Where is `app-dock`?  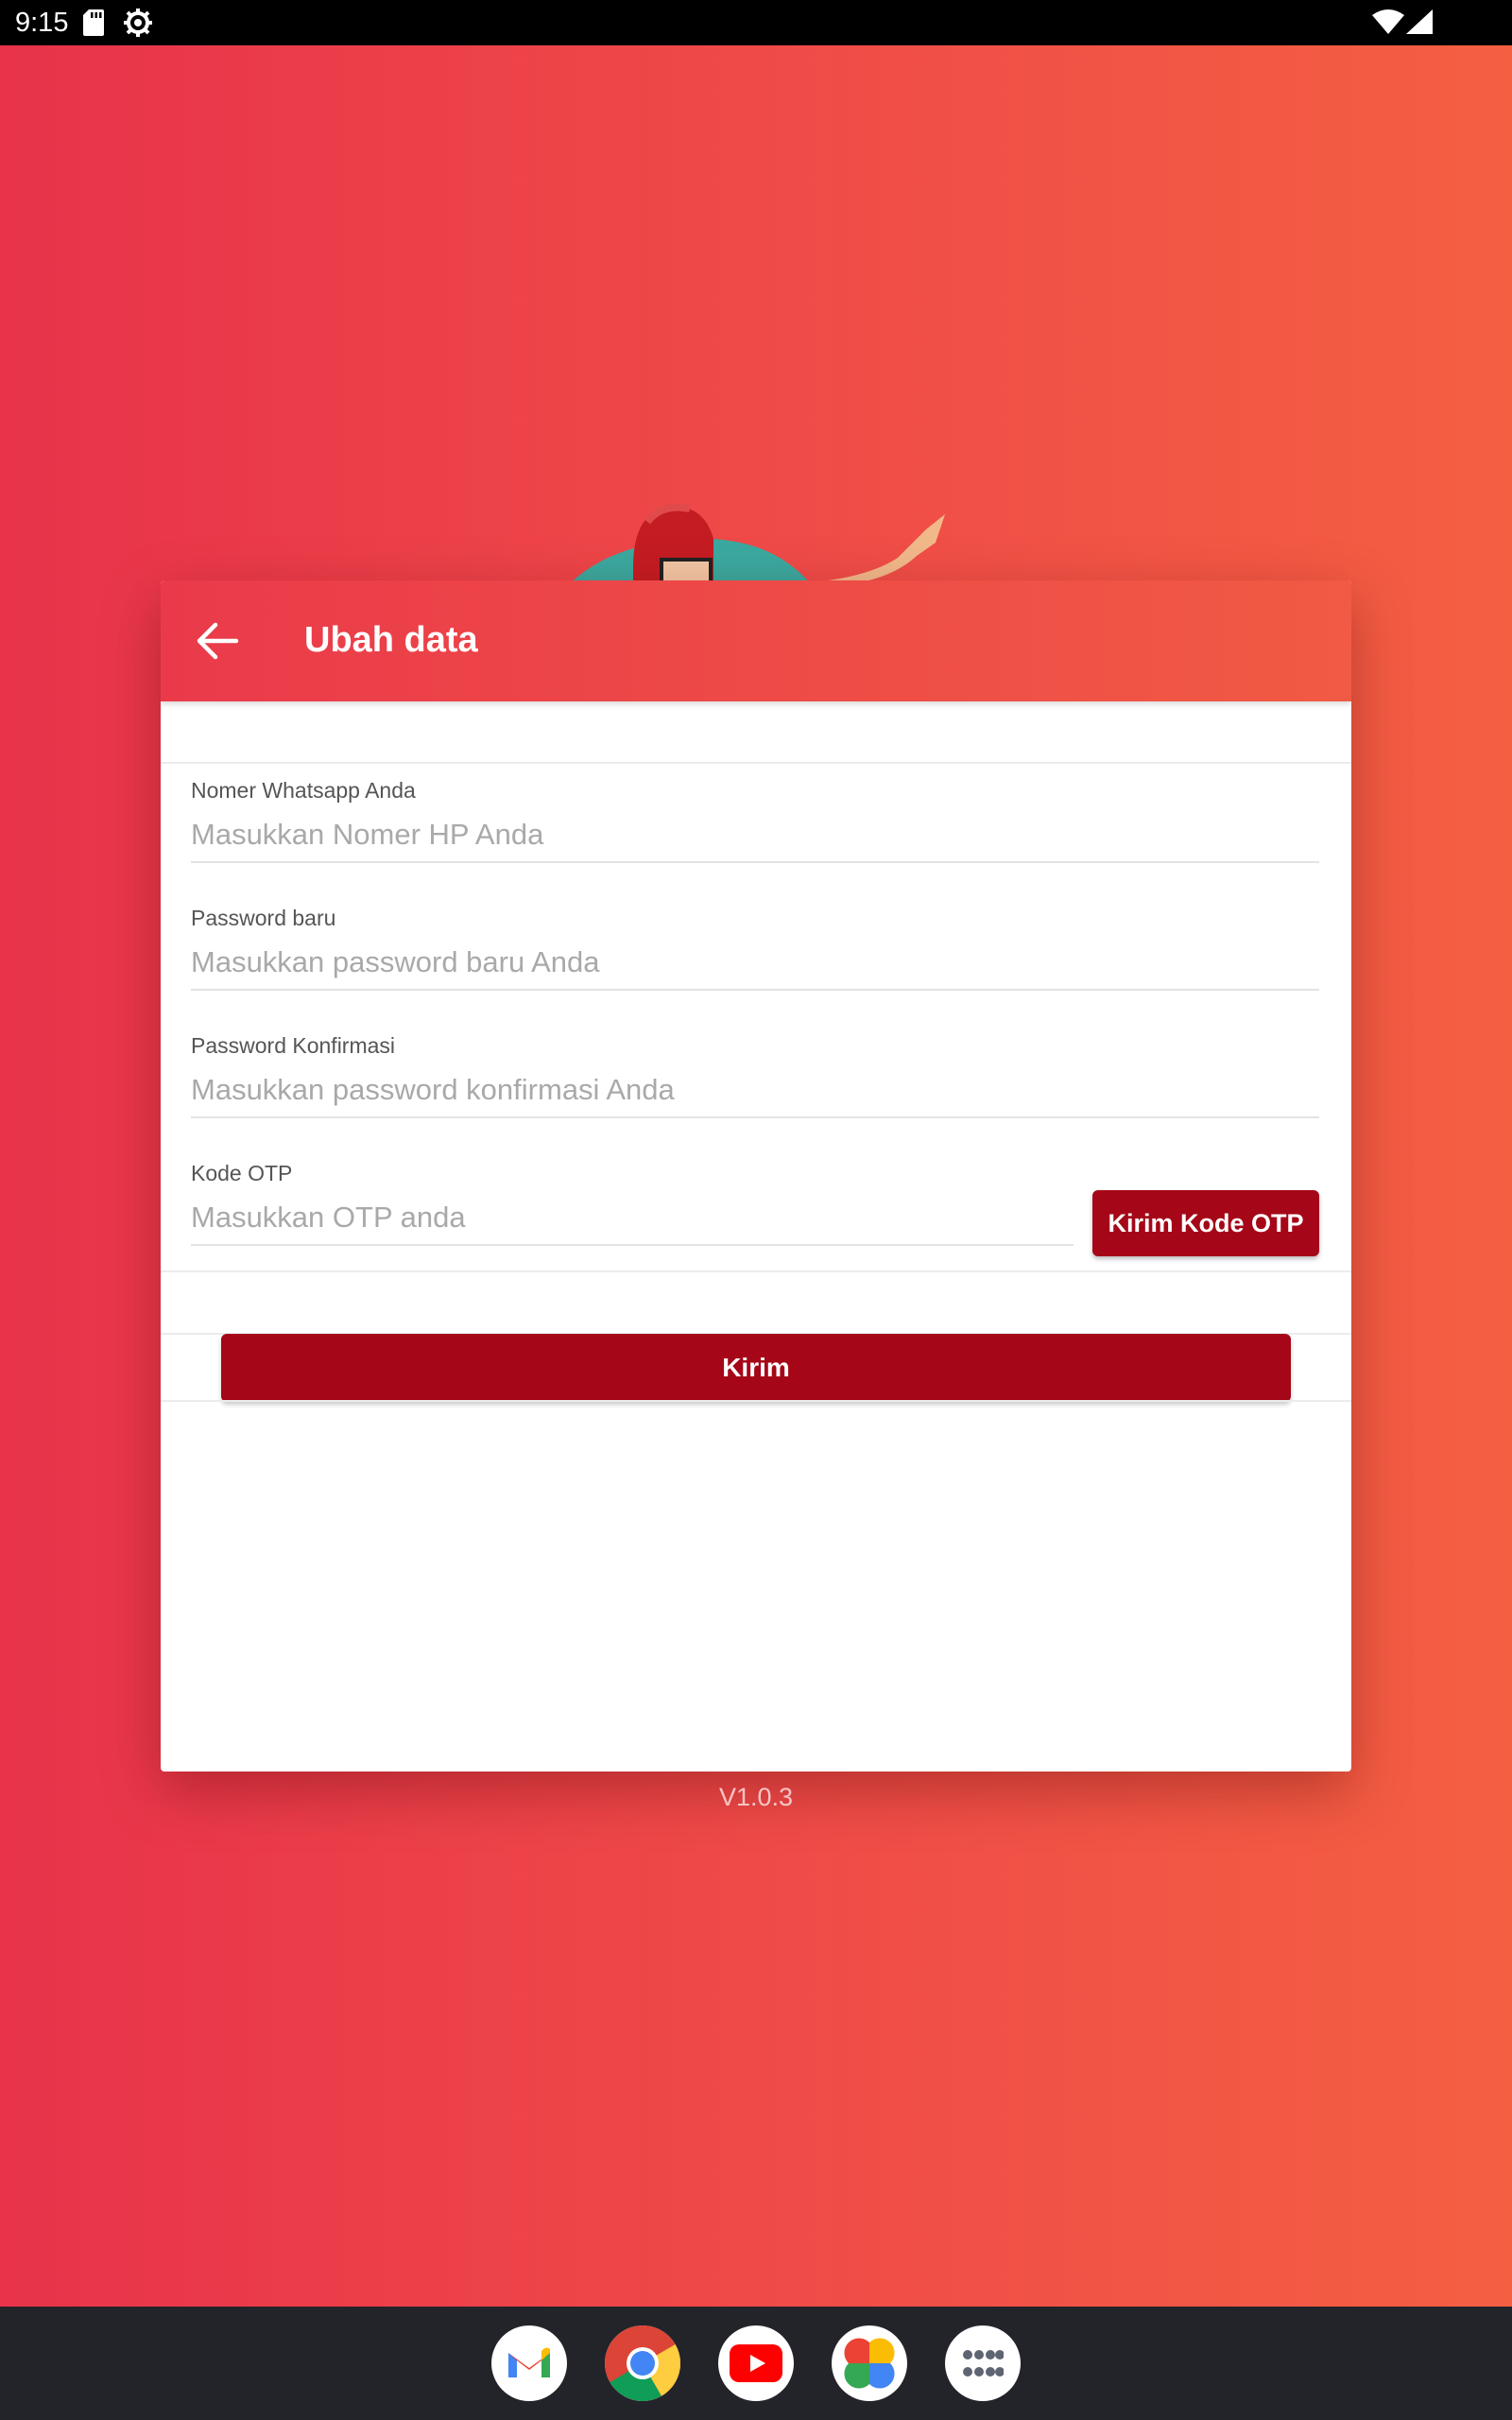 app-dock is located at coordinates (756, 2363).